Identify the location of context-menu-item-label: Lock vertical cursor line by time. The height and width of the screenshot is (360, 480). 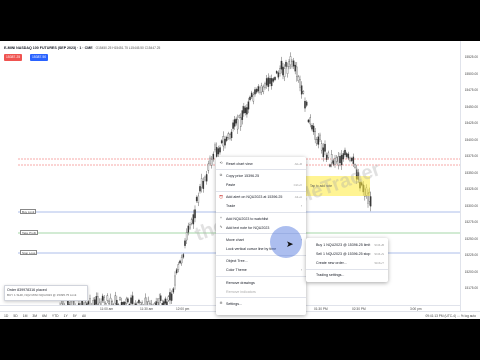
(251, 249).